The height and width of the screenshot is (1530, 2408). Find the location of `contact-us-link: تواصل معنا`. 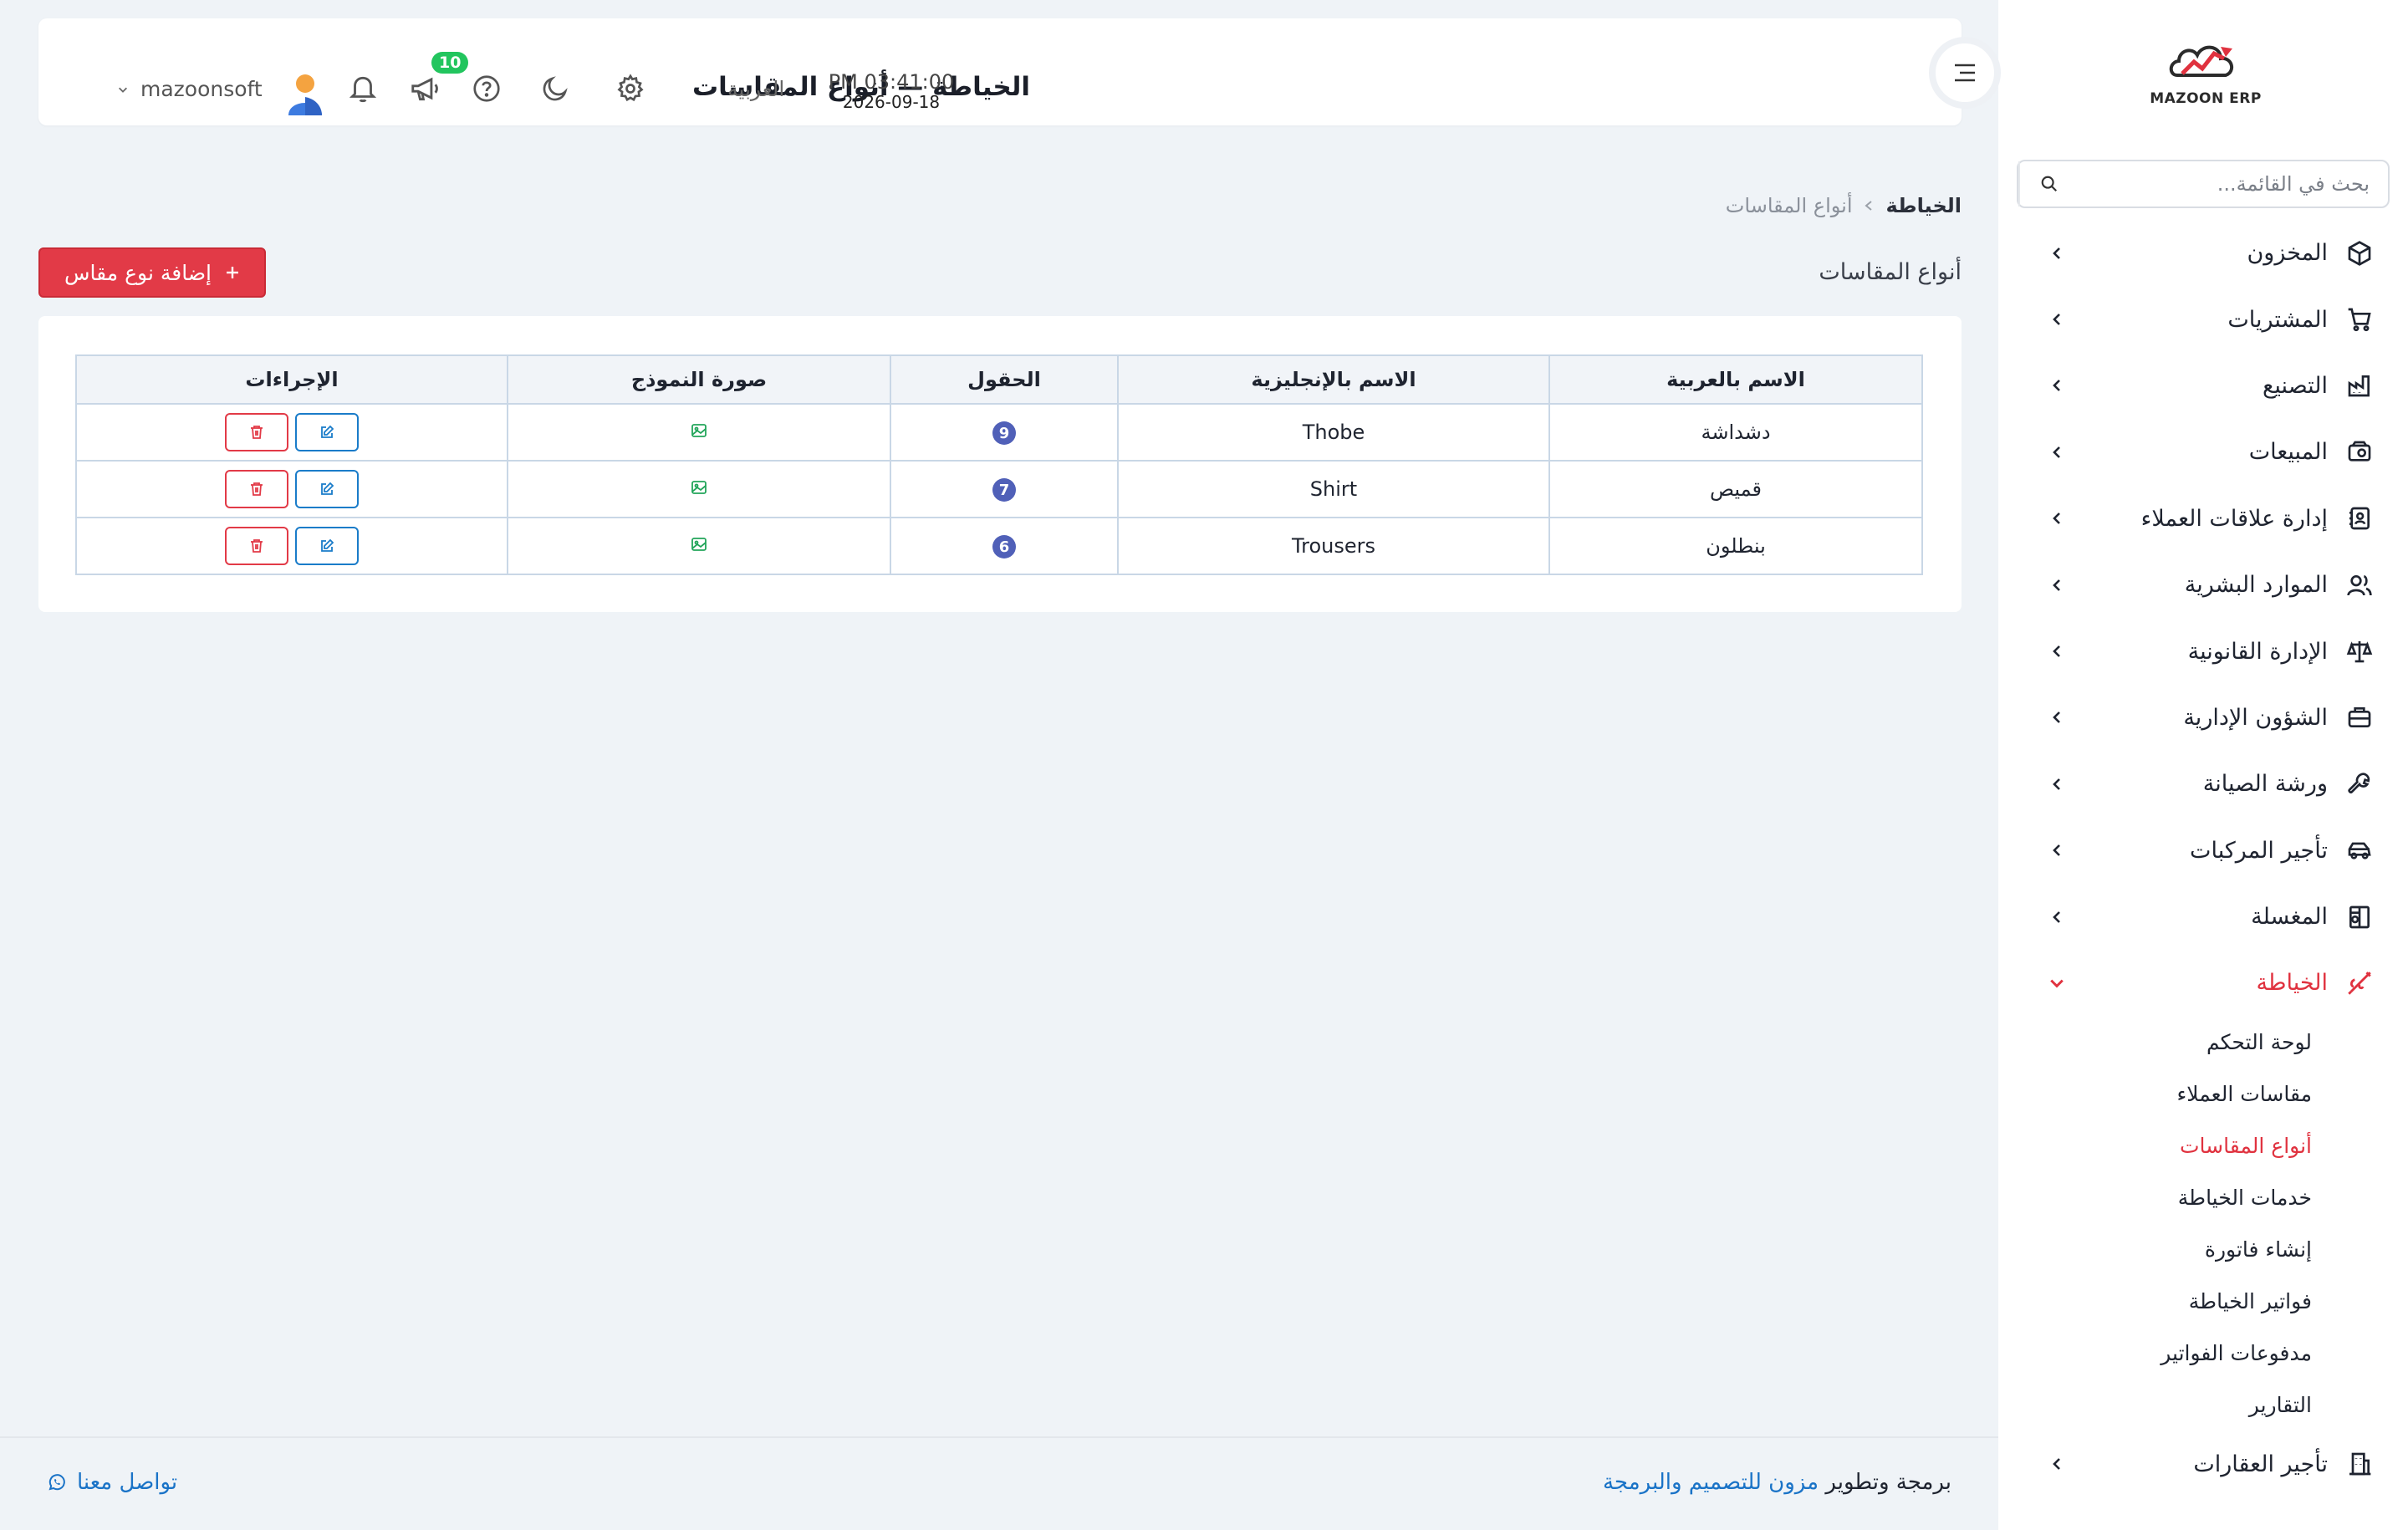

contact-us-link: تواصل معنا is located at coordinates (112, 1483).